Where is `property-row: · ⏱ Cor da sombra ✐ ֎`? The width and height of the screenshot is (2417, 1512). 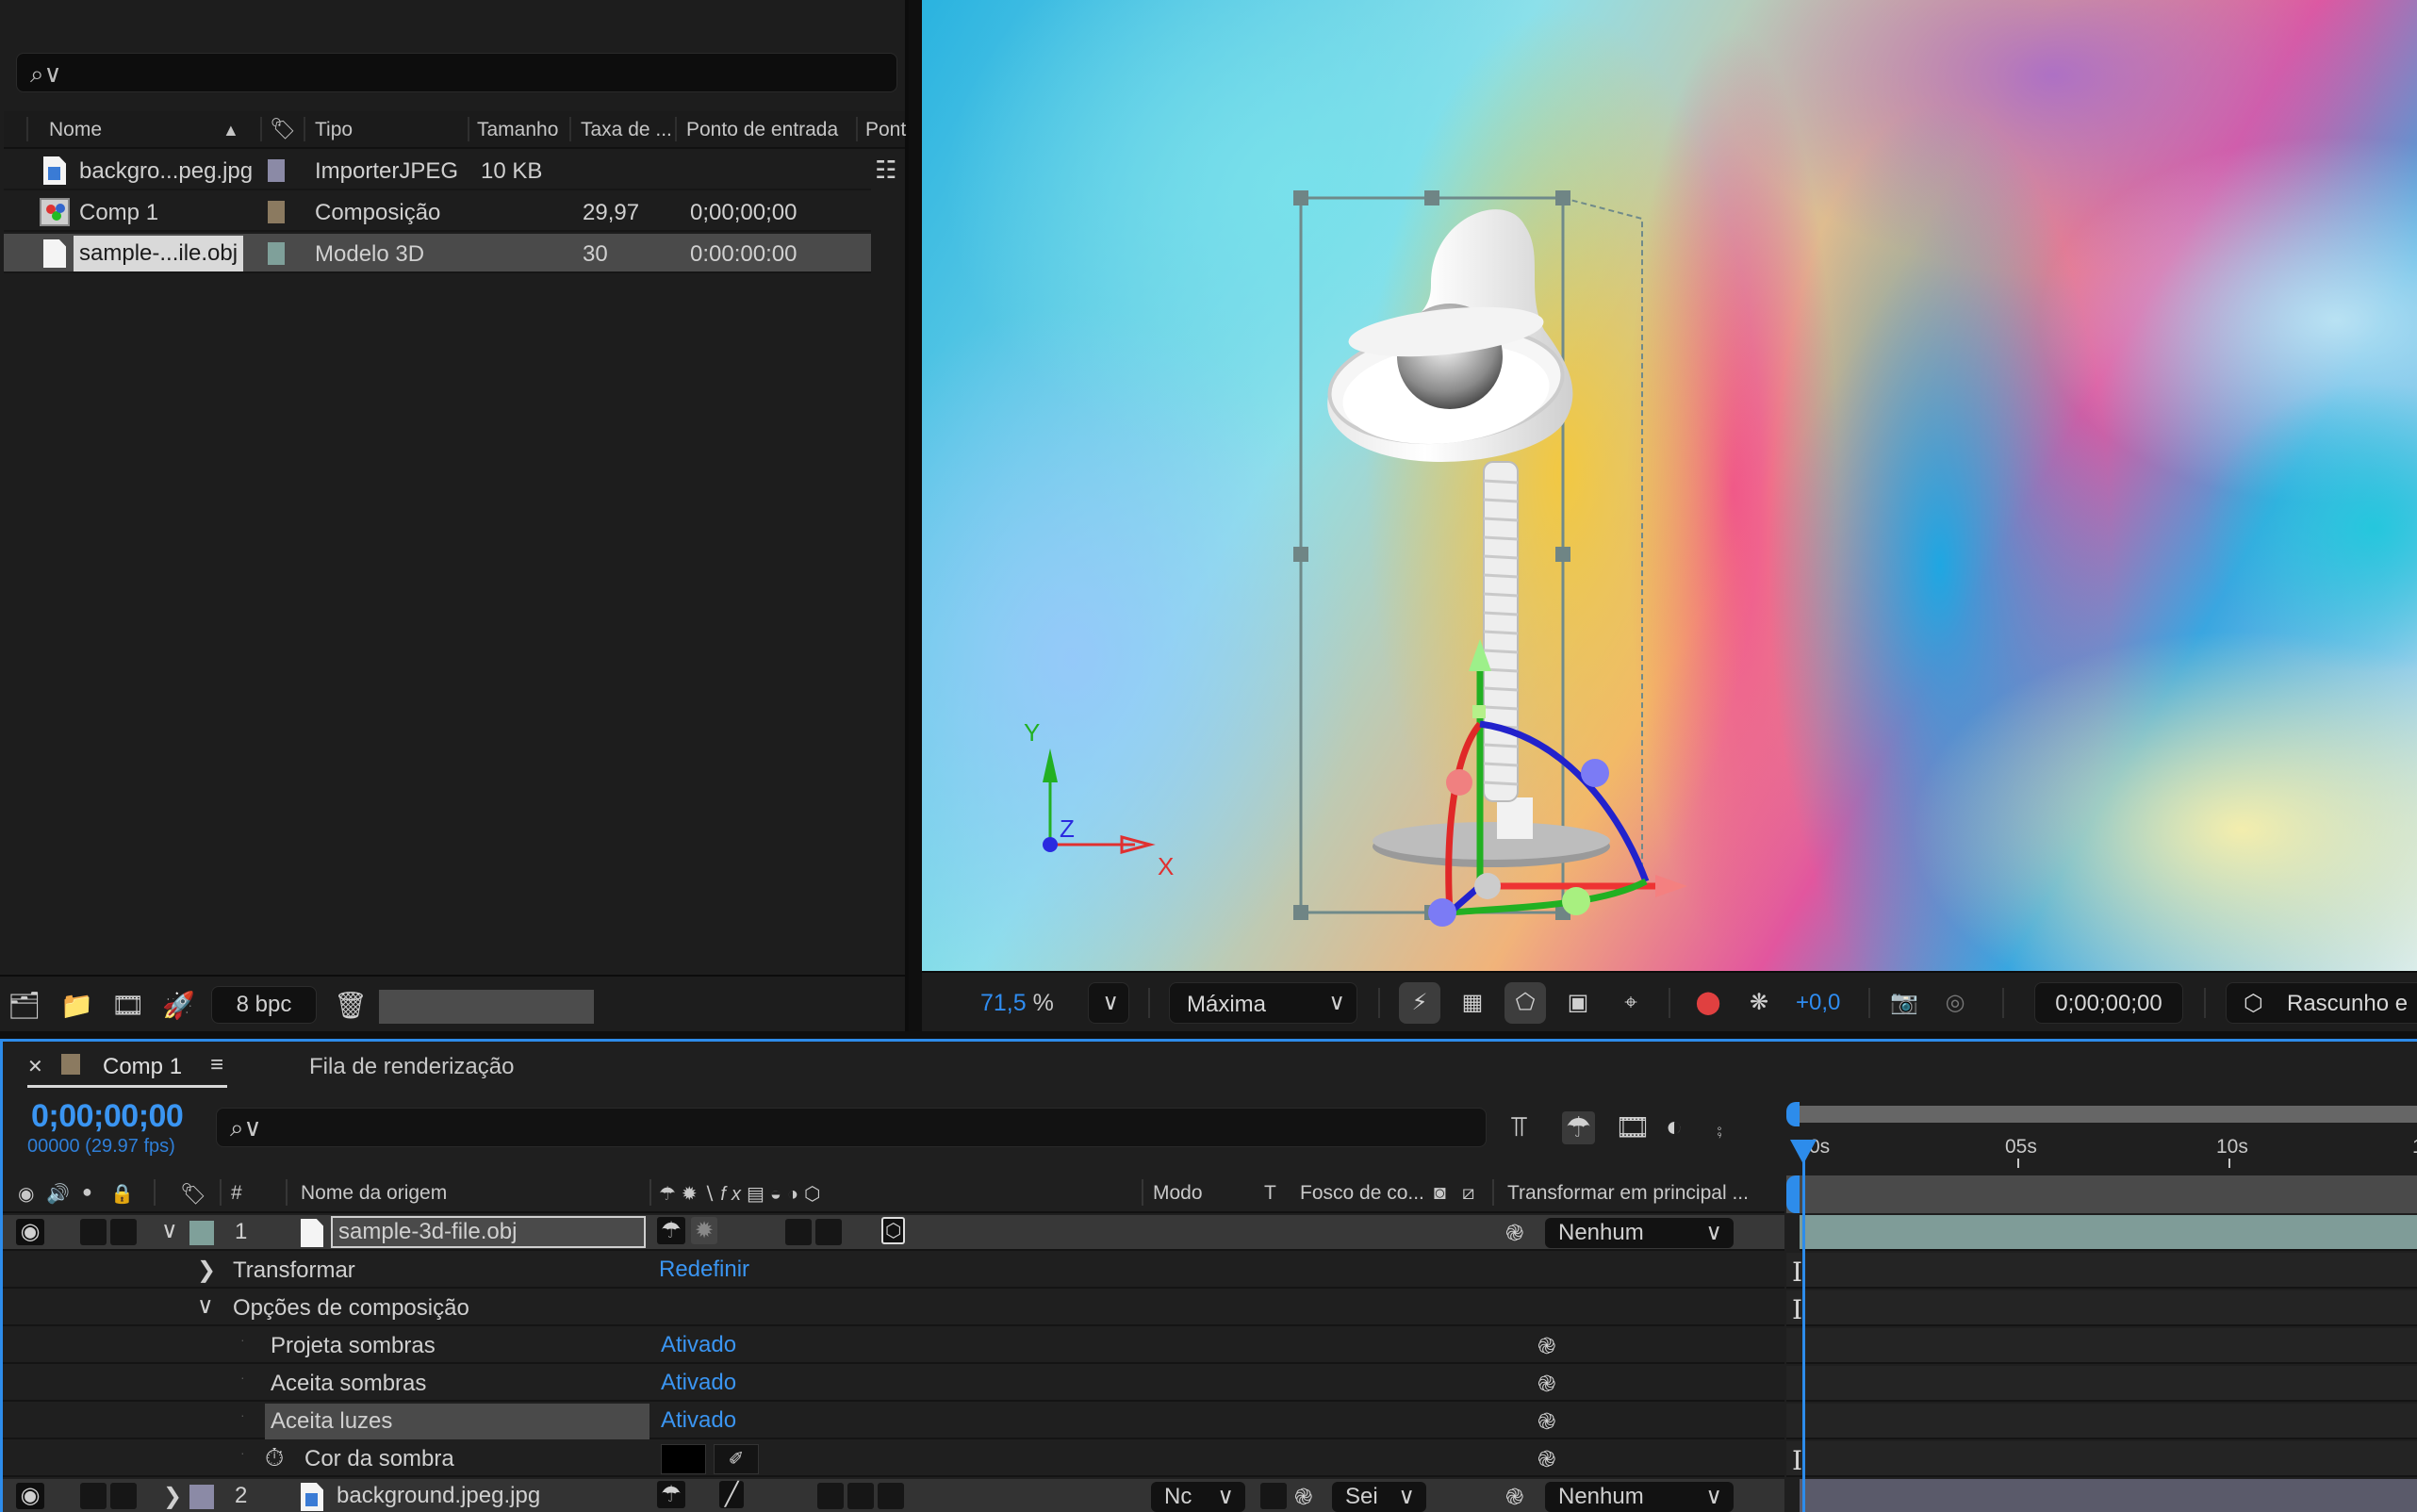
property-row: · ⏱ Cor da sombra ✐ ֎ is located at coordinates (893, 1459).